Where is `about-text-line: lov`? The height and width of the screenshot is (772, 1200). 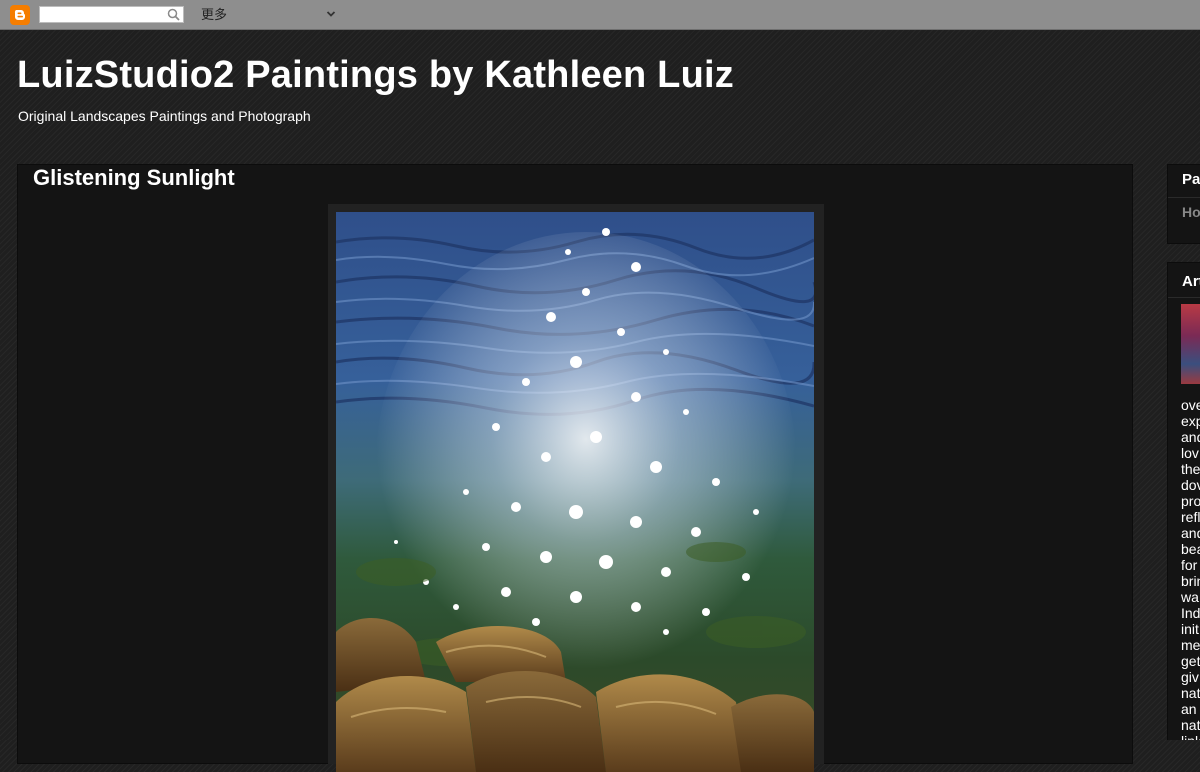
about-text-line: lov is located at coordinates (1190, 453).